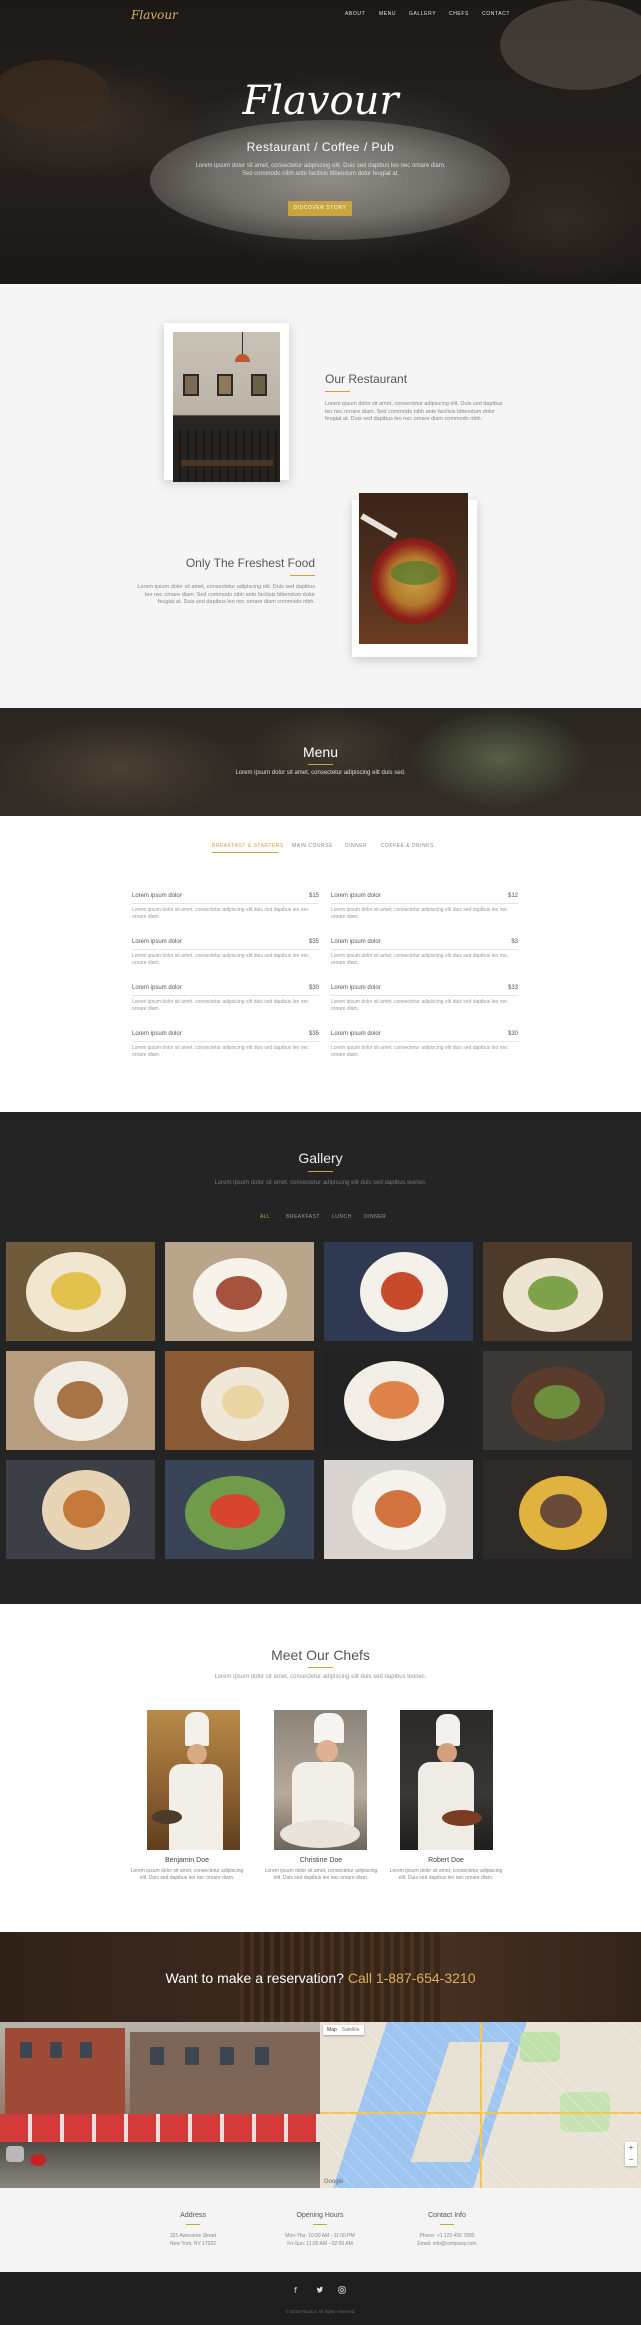 Image resolution: width=641 pixels, height=2325 pixels. What do you see at coordinates (480, 2105) in the screenshot?
I see `location-map: Map Satellite + − Google` at bounding box center [480, 2105].